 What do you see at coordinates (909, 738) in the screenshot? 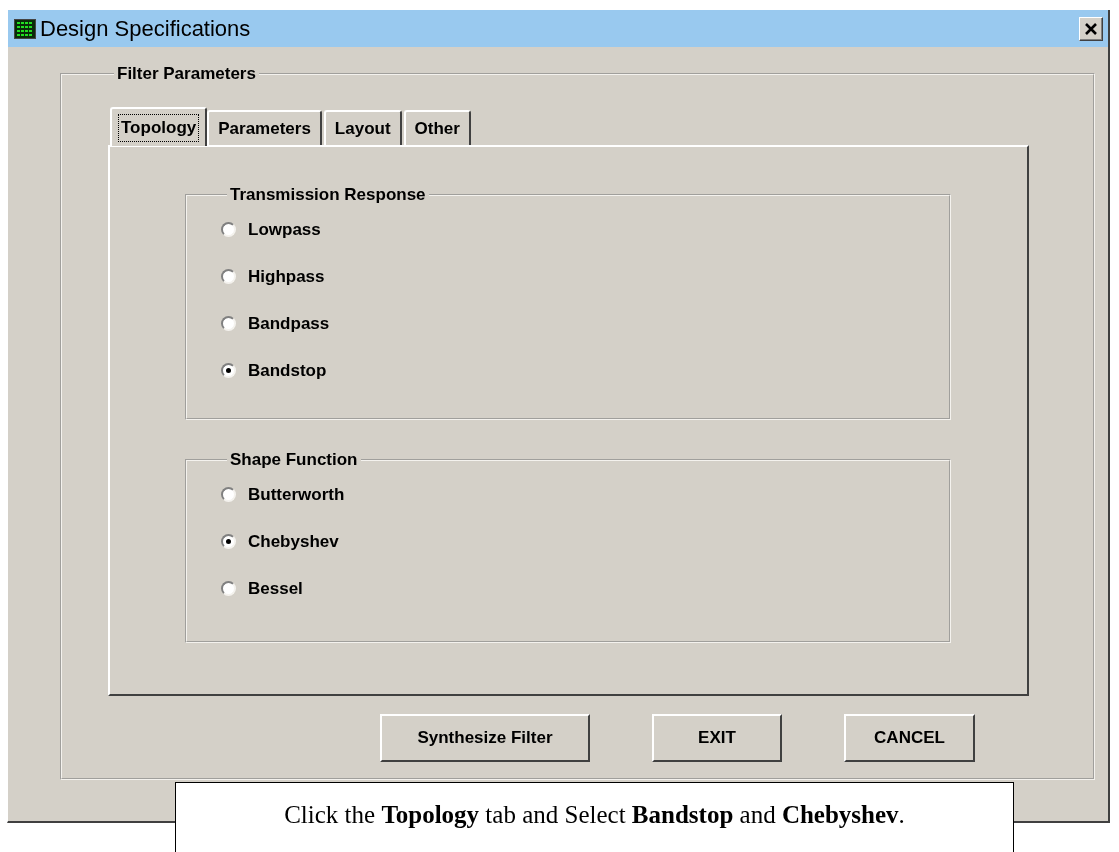
I see `dialog-button: CANCEL` at bounding box center [909, 738].